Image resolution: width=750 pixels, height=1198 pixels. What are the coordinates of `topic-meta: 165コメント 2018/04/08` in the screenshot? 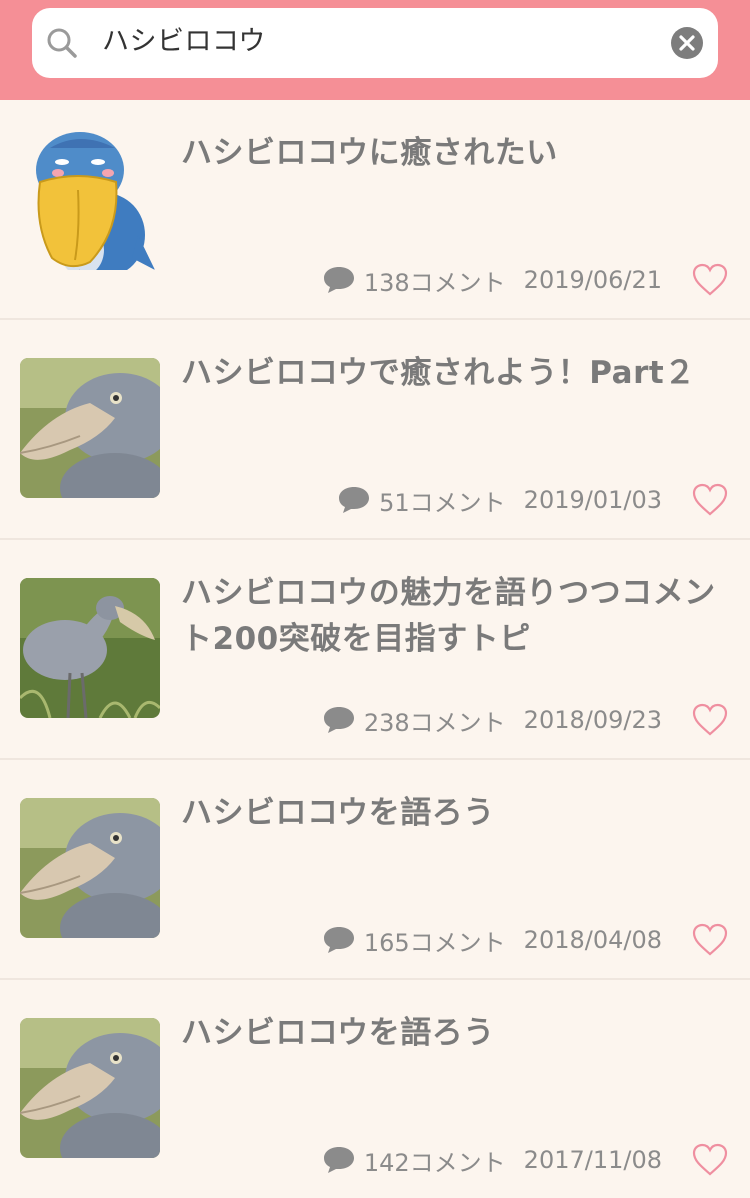 It's located at (492, 940).